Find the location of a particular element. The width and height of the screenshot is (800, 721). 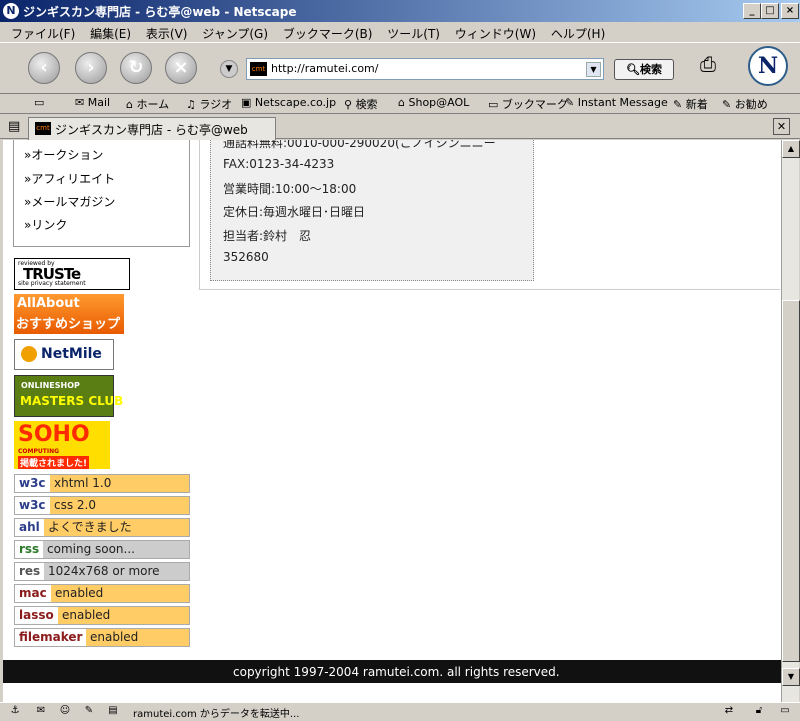

status-key: lasso is located at coordinates (36, 615).